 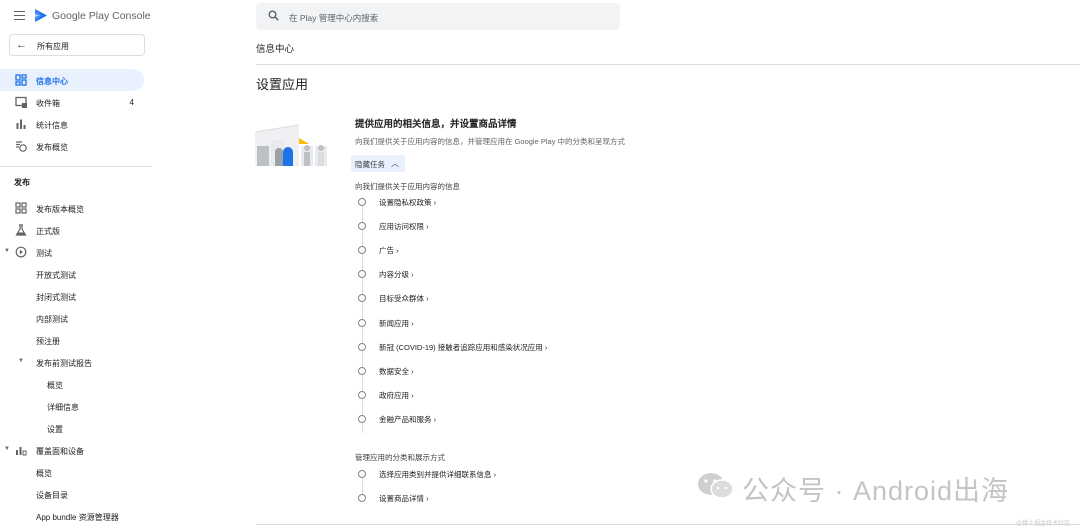 I want to click on dashboard-icon, so click(x=21, y=80).